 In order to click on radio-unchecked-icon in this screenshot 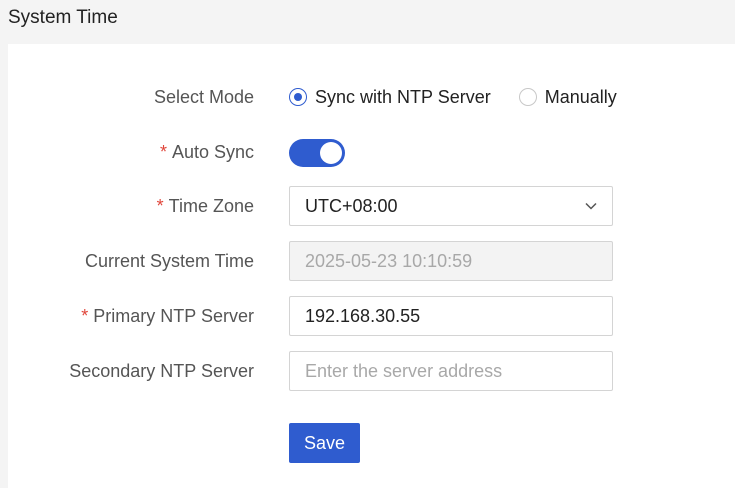, I will do `click(527, 97)`.